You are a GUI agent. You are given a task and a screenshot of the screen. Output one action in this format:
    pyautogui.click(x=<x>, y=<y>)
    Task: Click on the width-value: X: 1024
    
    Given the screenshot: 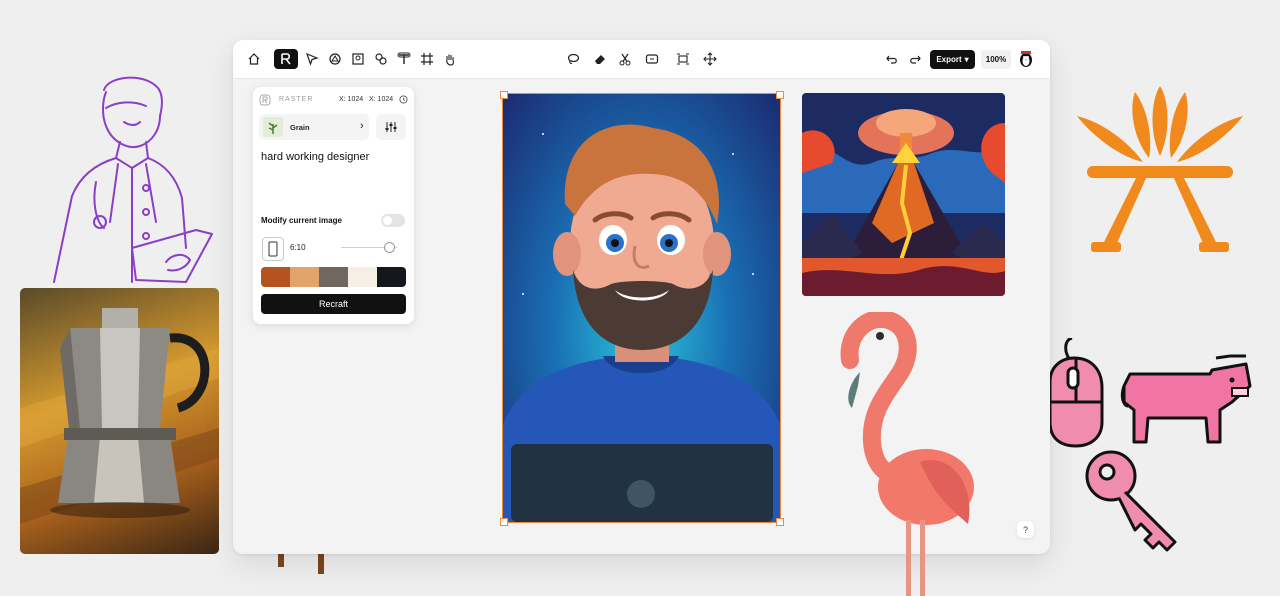 What is the action you would take?
    pyautogui.click(x=351, y=99)
    